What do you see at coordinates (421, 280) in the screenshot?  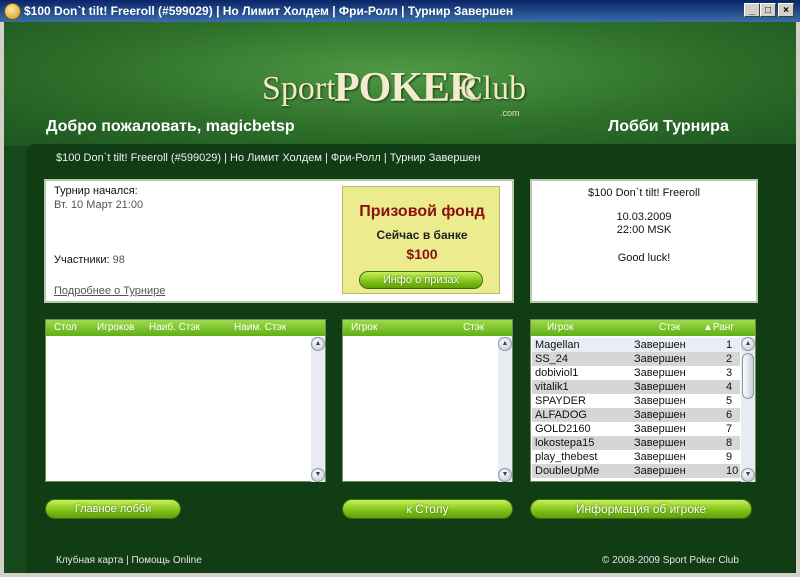 I see `prize-info-button: Инфо о призах` at bounding box center [421, 280].